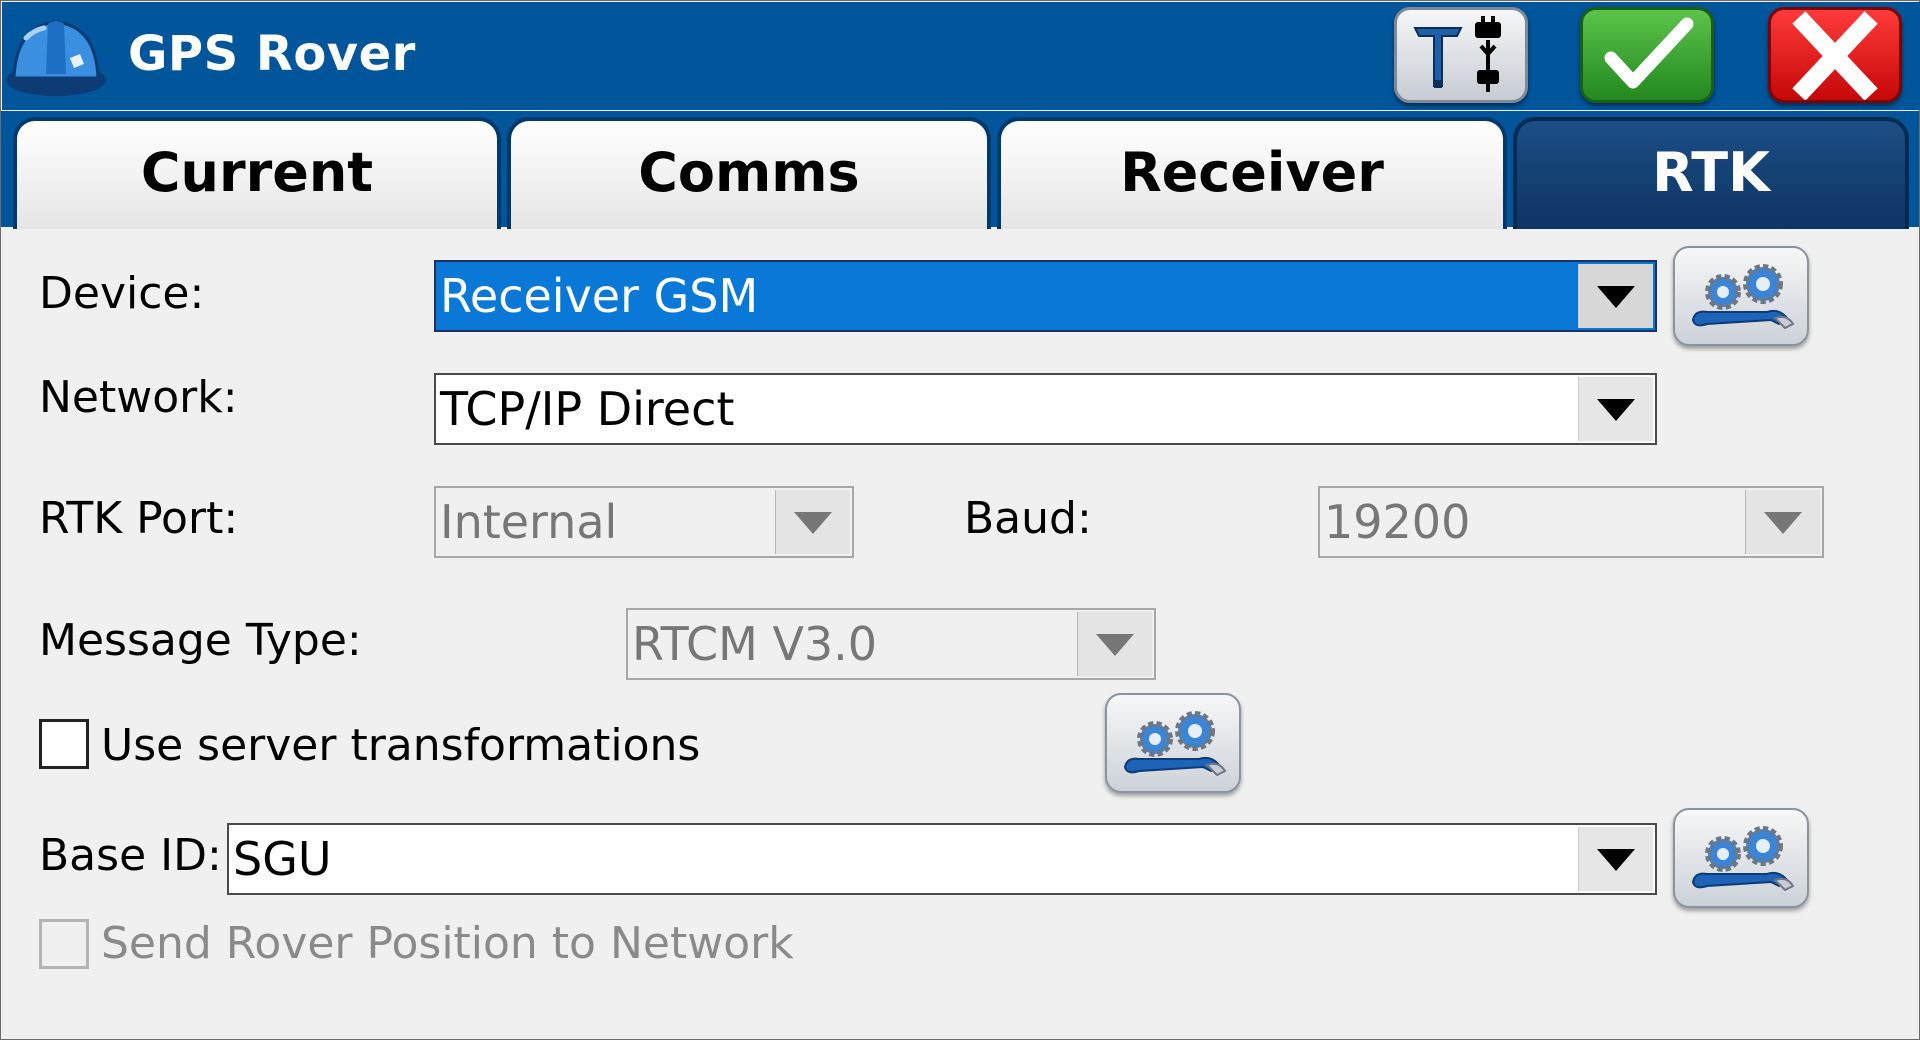 The image size is (1920, 1040). Describe the element at coordinates (644, 522) in the screenshot. I see `rtk-port-select: Internal` at that location.